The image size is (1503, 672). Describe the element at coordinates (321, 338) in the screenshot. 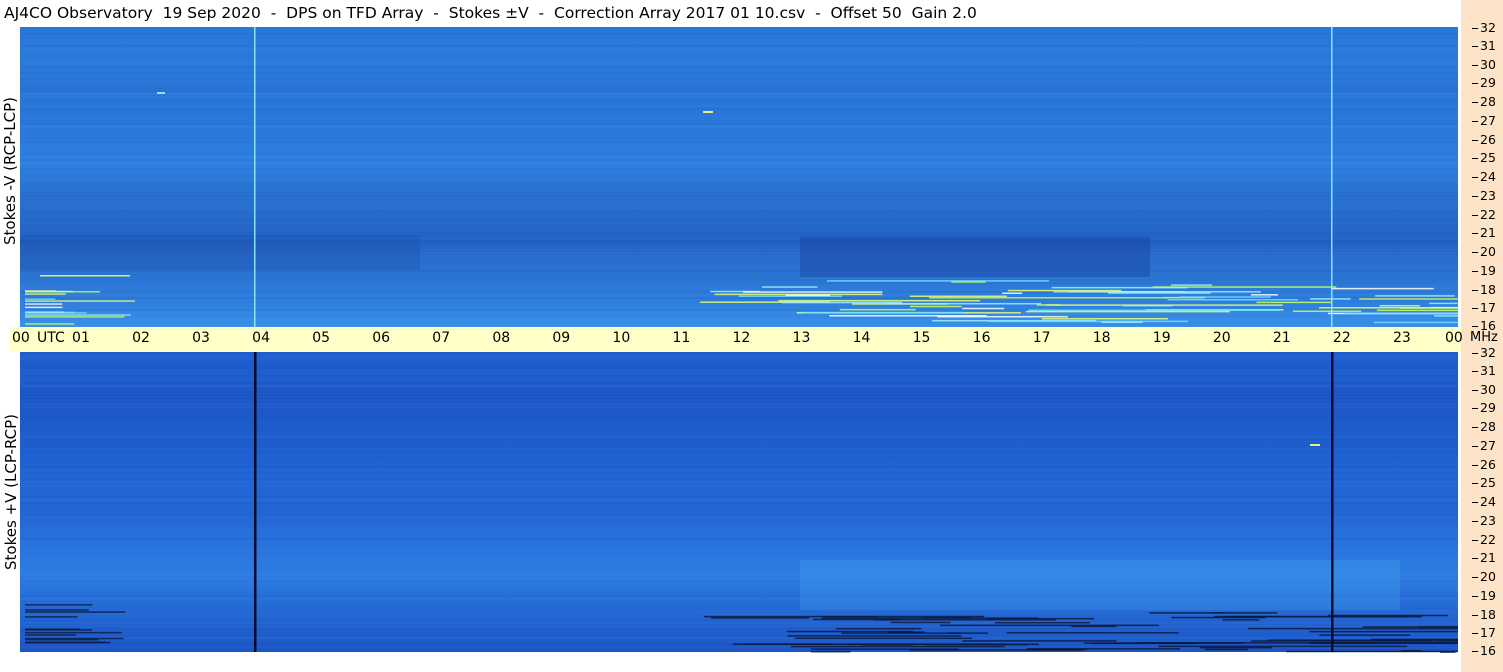

I see `x-tick-label: 05` at that location.